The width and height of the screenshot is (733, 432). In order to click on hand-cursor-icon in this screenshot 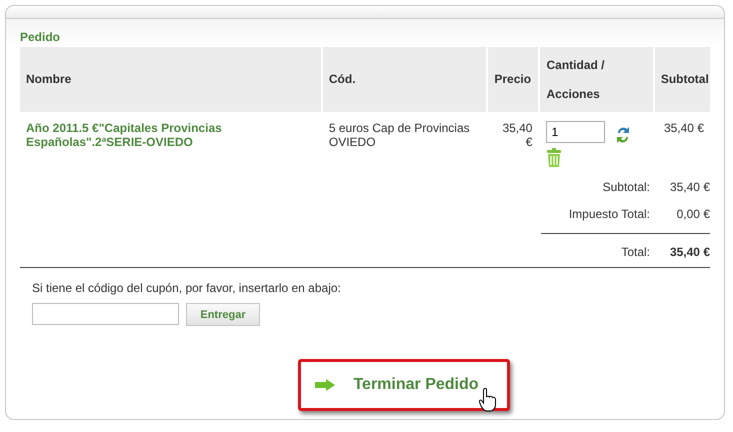, I will do `click(487, 400)`.